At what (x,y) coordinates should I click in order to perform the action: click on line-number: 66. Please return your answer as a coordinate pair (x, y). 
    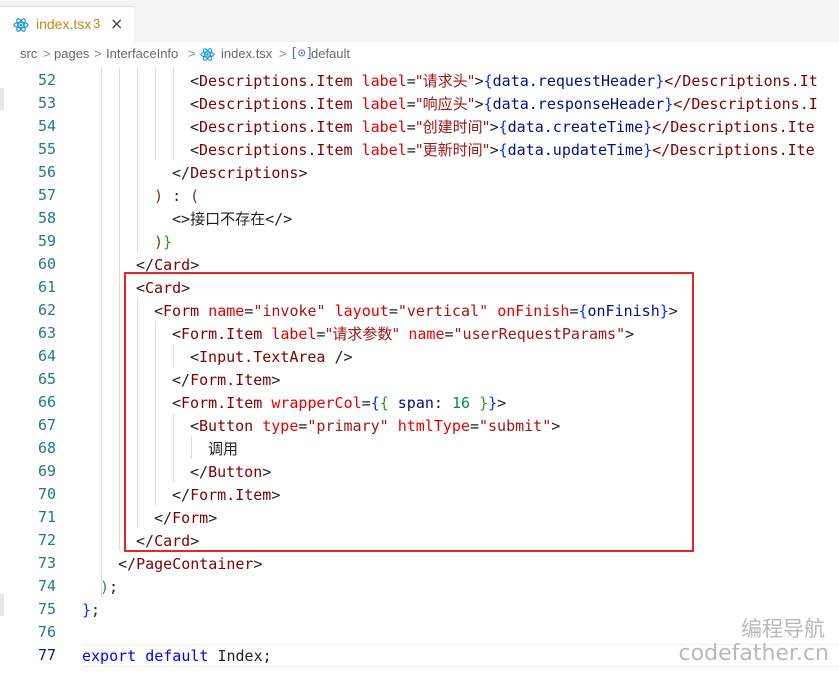
    Looking at the image, I should click on (46, 402).